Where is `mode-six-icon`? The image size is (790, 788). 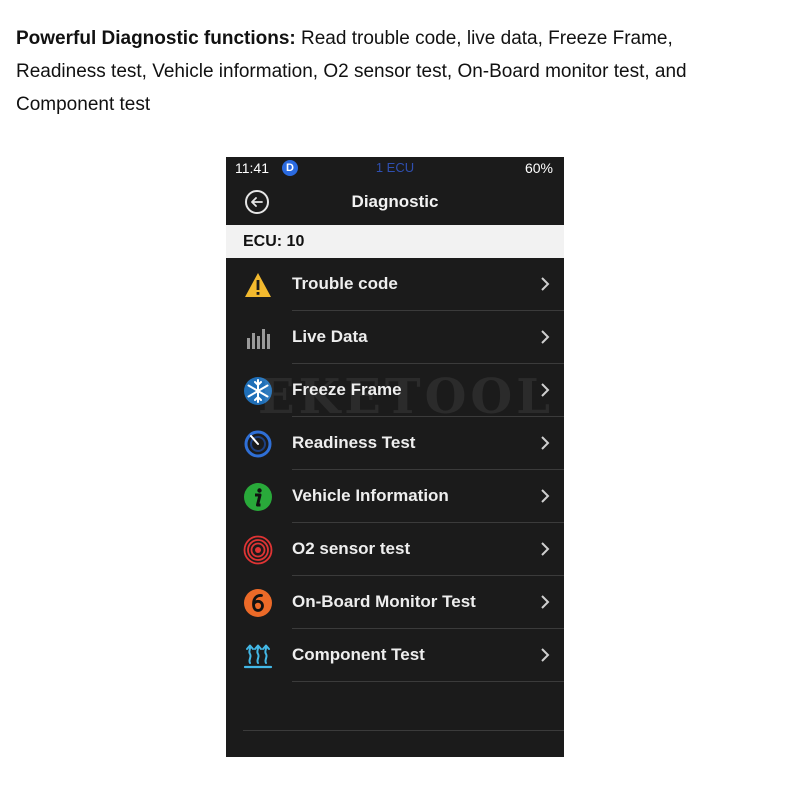 mode-six-icon is located at coordinates (258, 603).